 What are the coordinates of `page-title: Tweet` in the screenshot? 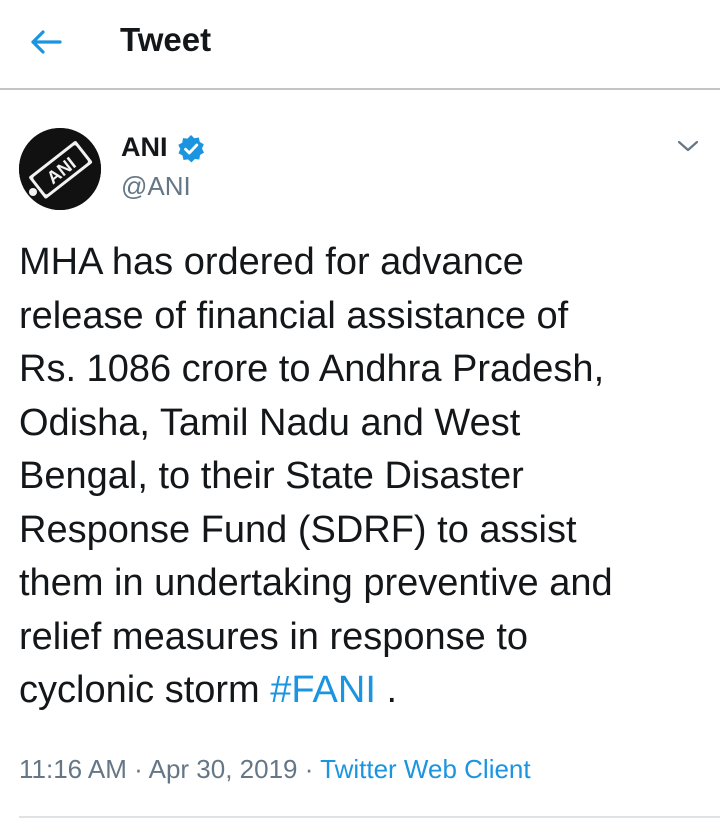 It's located at (166, 39).